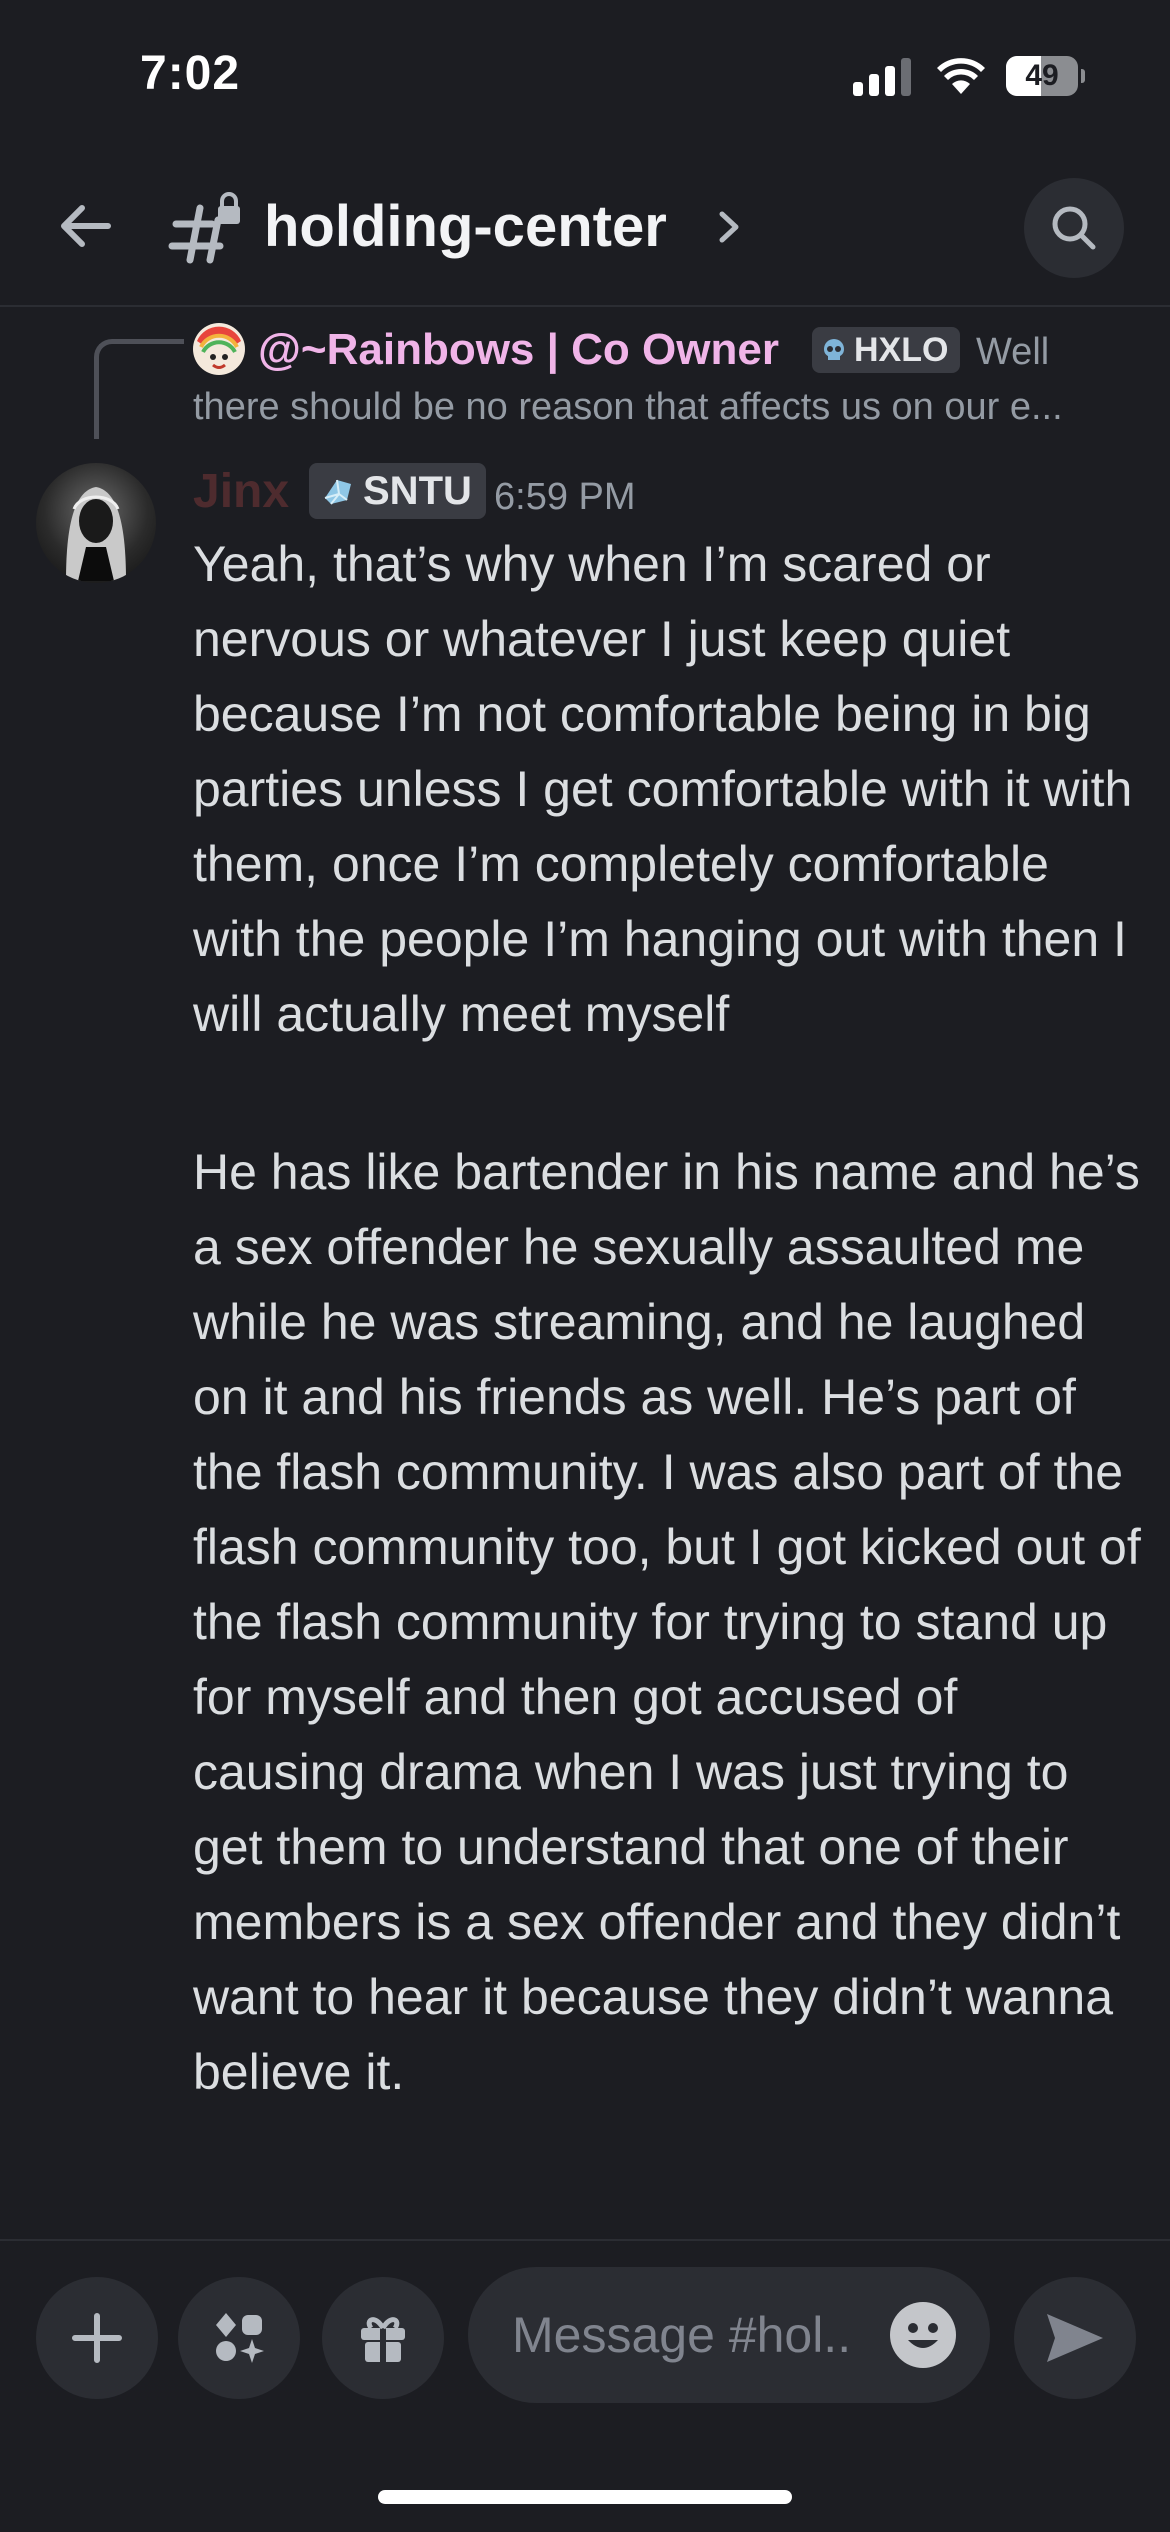  I want to click on search-button, so click(1074, 228).